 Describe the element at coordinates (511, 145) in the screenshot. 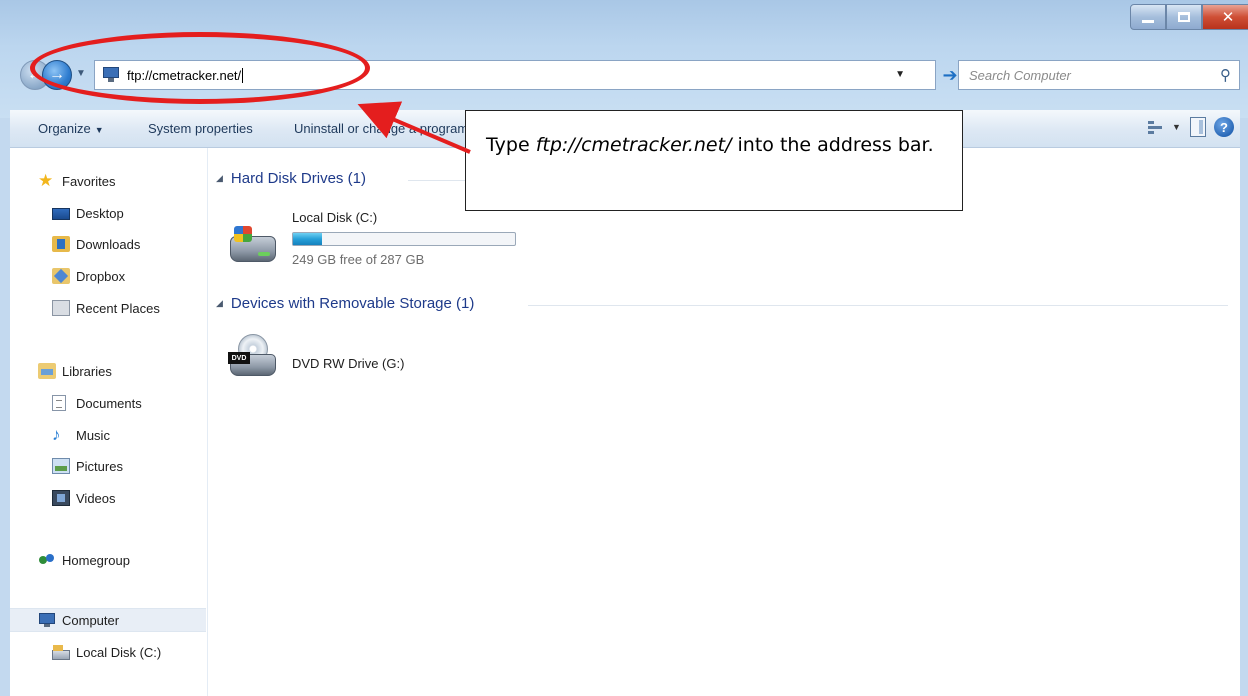

I see `callout-prefix: Type` at that location.